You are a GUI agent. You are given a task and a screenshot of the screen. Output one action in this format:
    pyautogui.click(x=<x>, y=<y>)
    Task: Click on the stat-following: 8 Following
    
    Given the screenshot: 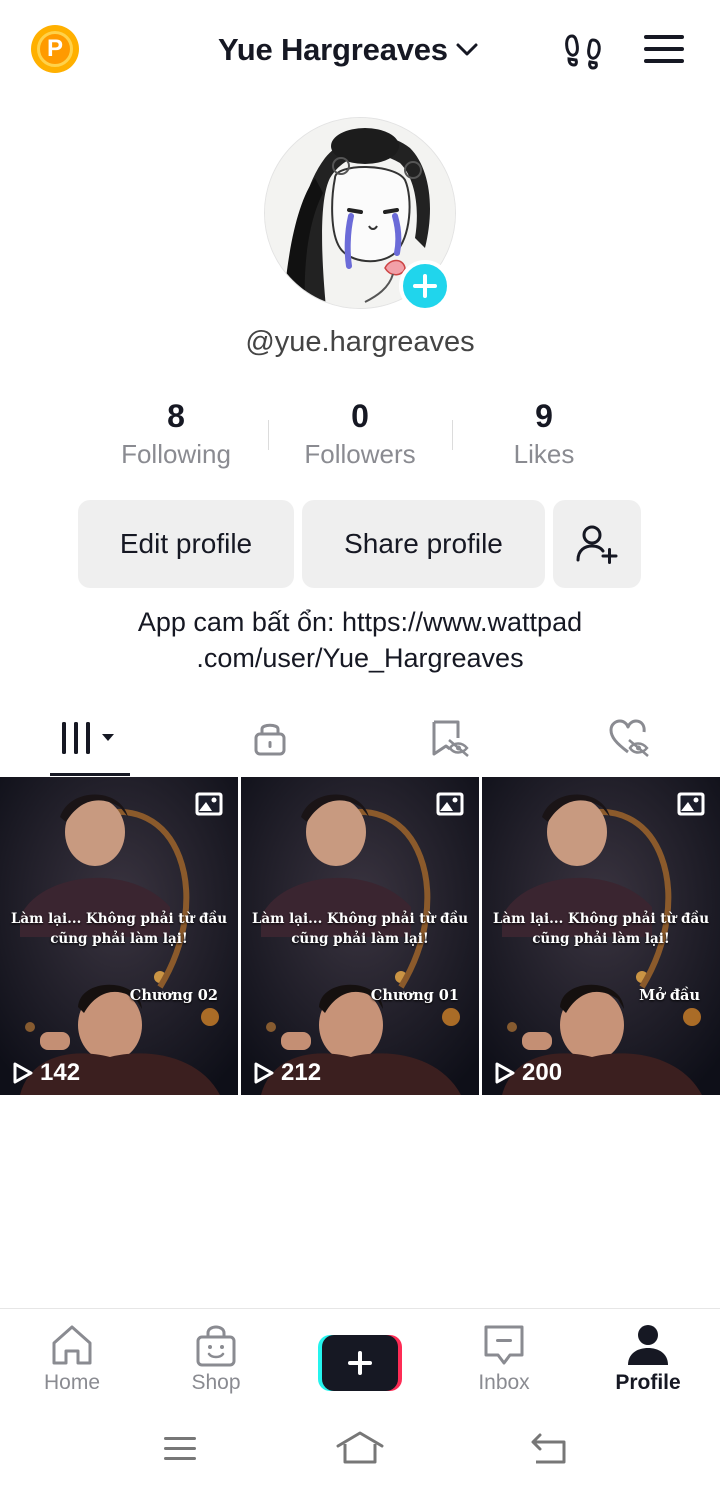 What is the action you would take?
    pyautogui.click(x=176, y=441)
    